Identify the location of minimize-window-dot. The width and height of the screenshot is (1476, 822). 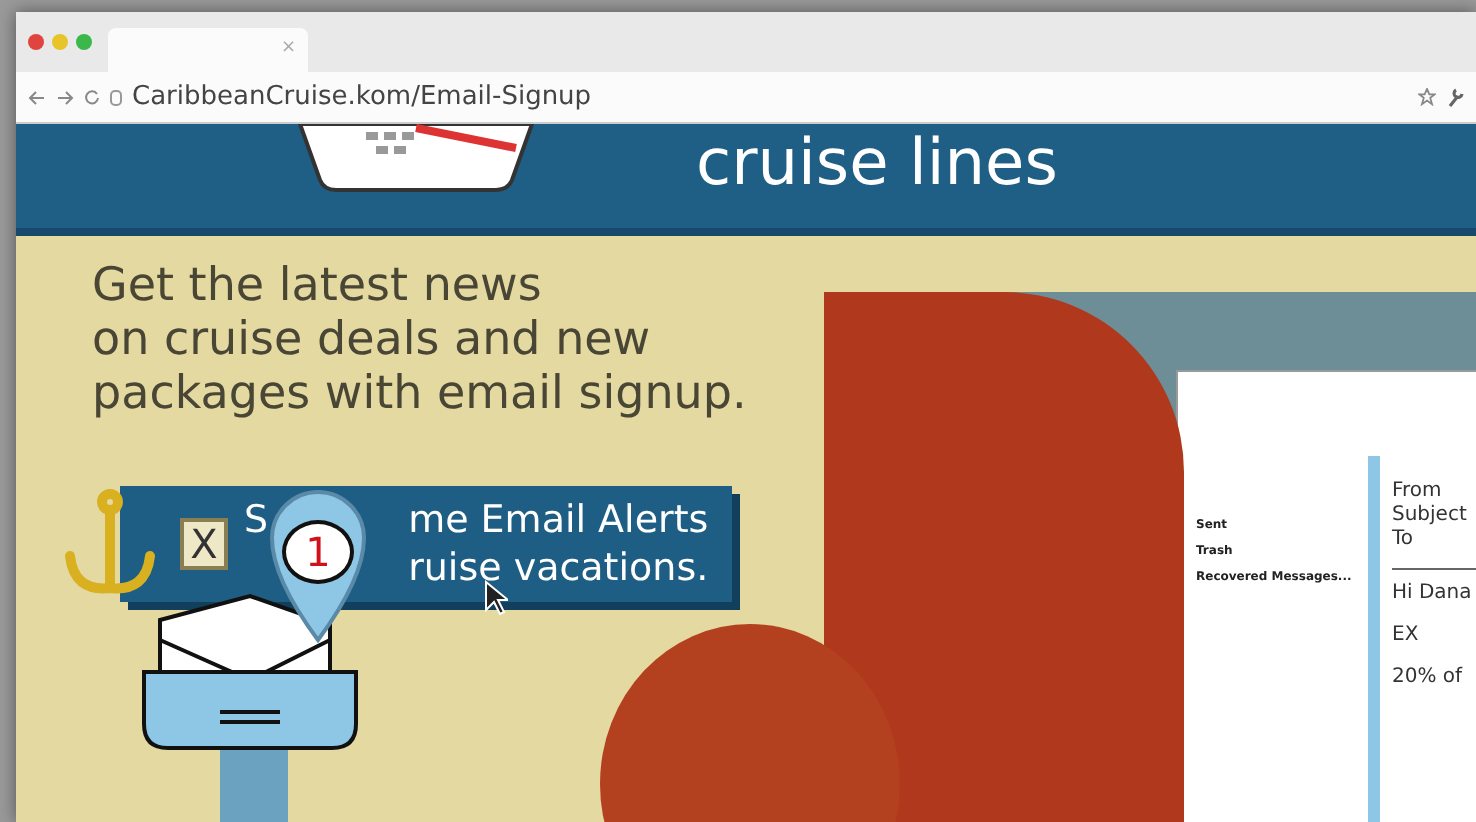
(60, 42).